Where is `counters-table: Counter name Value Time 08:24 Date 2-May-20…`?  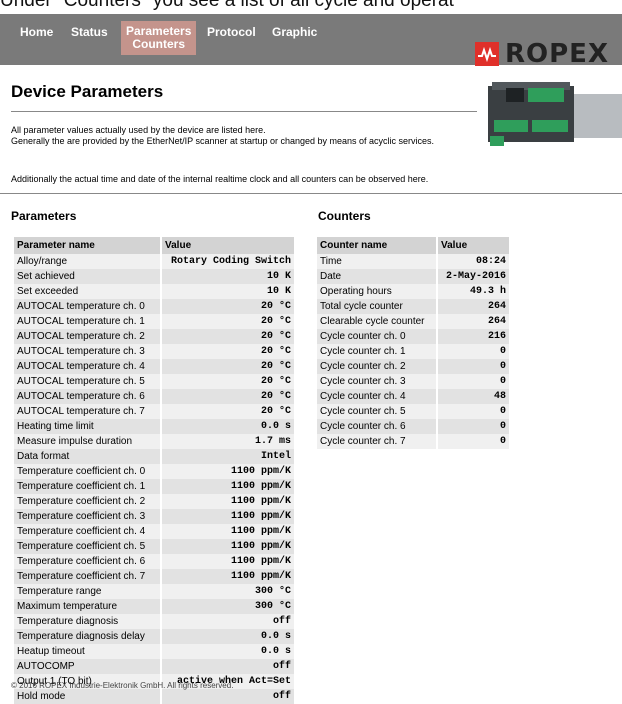
counters-table: Counter name Value Time 08:24 Date 2-May-20… is located at coordinates (414, 343).